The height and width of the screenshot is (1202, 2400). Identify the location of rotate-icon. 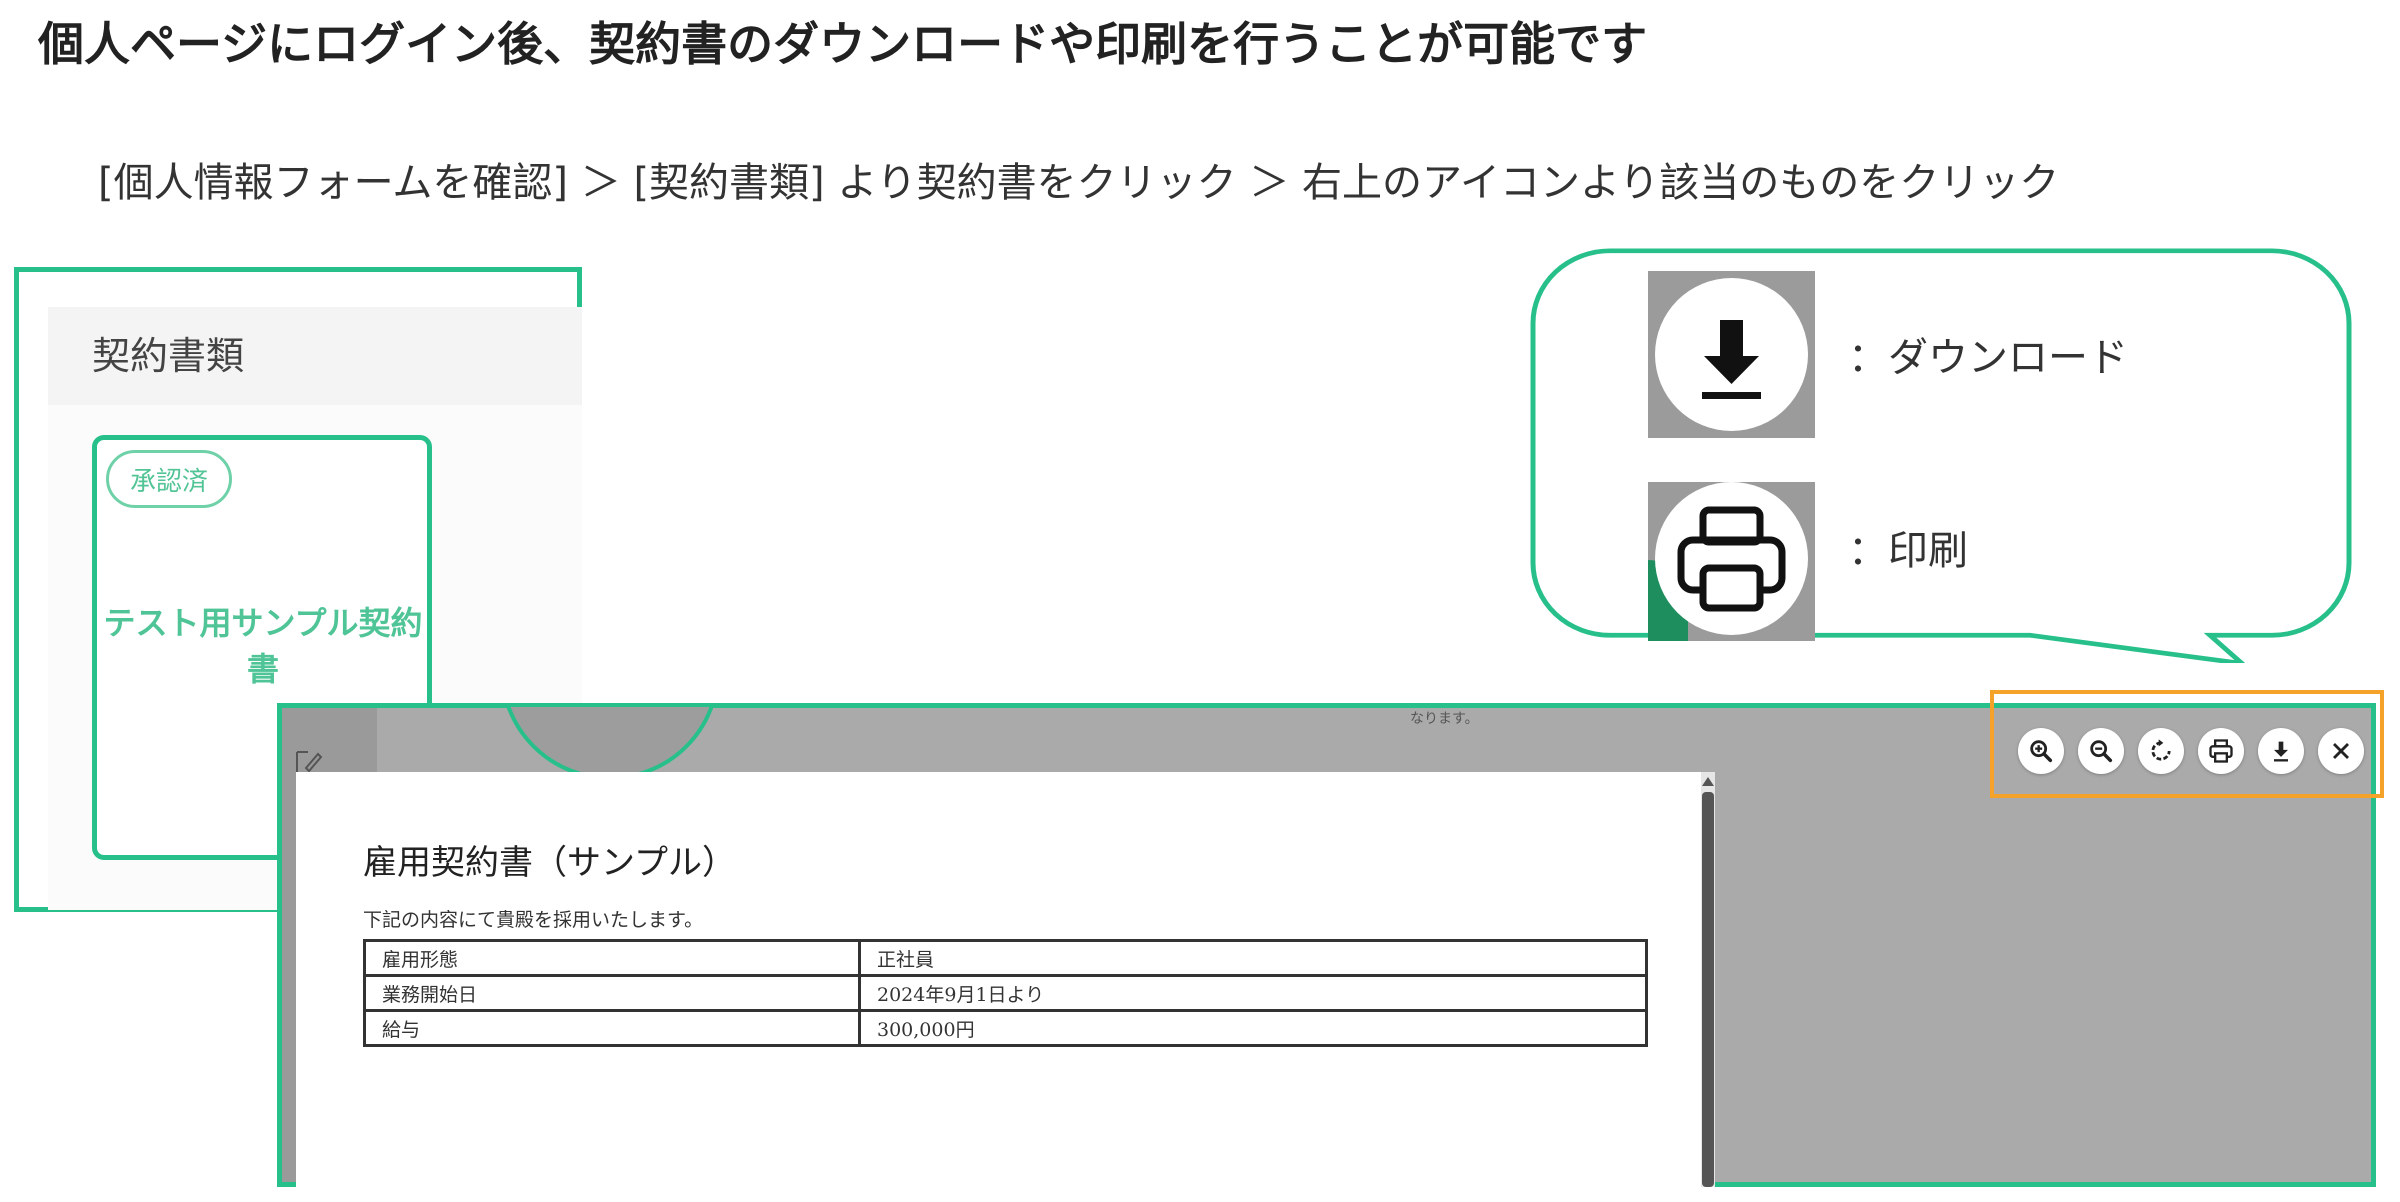
(2161, 750).